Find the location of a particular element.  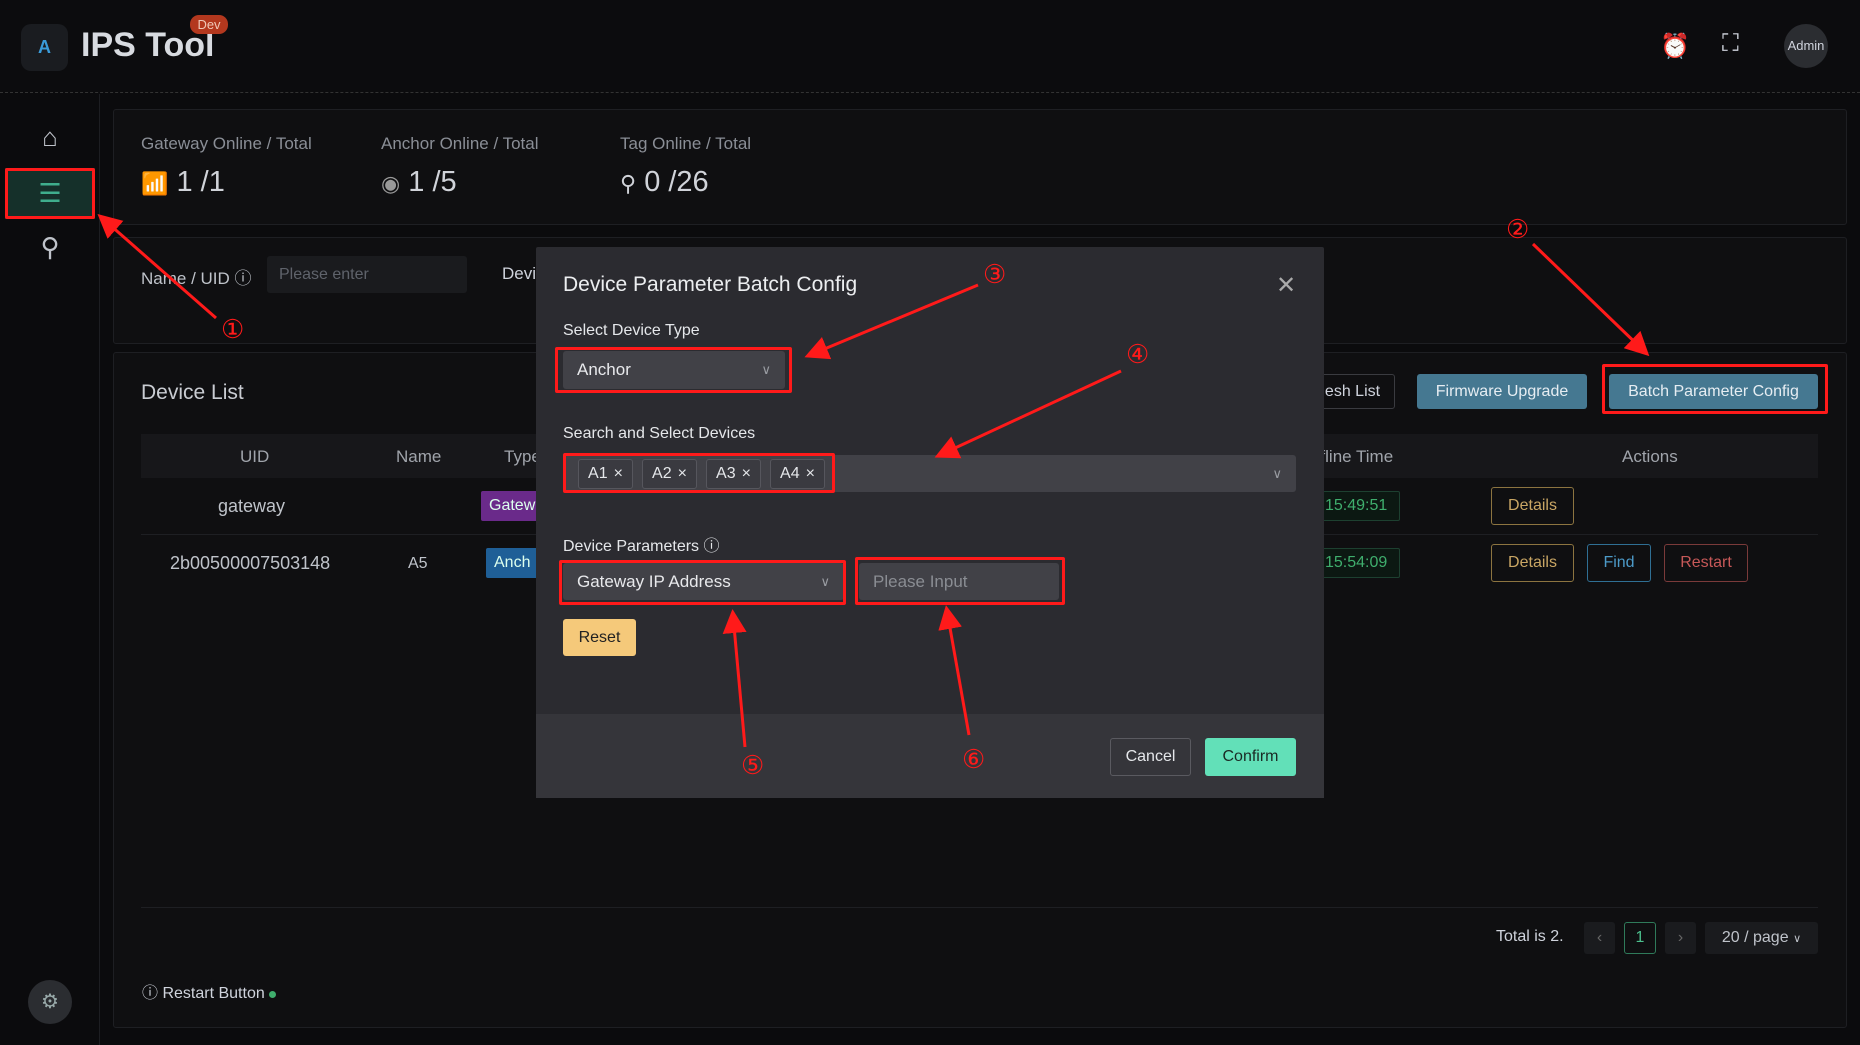

row-name: A5 is located at coordinates (418, 563).